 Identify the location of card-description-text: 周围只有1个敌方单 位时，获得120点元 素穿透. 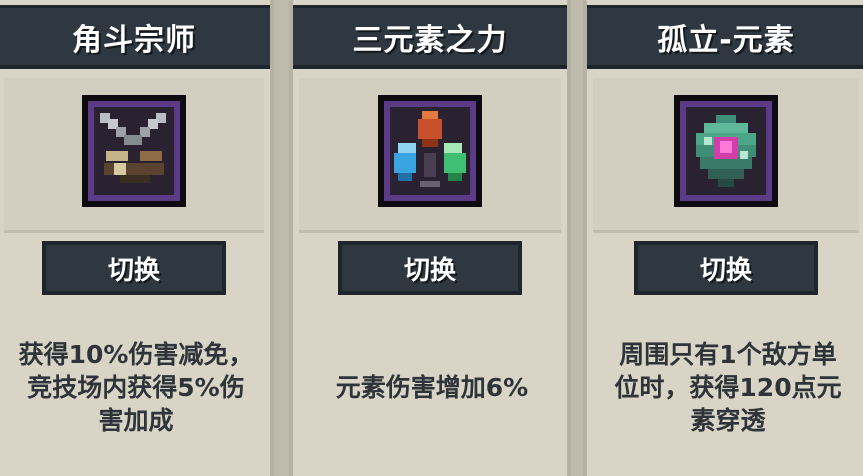
(728, 387).